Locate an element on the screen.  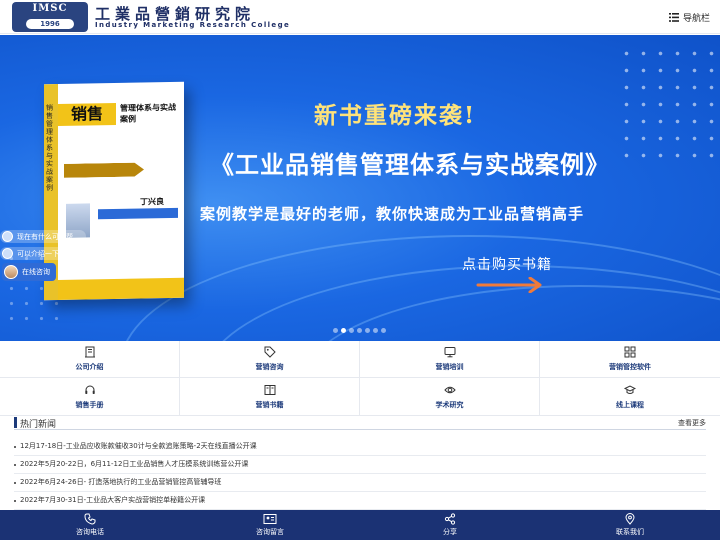
logo-badge-year: 1996 is located at coordinates (50, 24).